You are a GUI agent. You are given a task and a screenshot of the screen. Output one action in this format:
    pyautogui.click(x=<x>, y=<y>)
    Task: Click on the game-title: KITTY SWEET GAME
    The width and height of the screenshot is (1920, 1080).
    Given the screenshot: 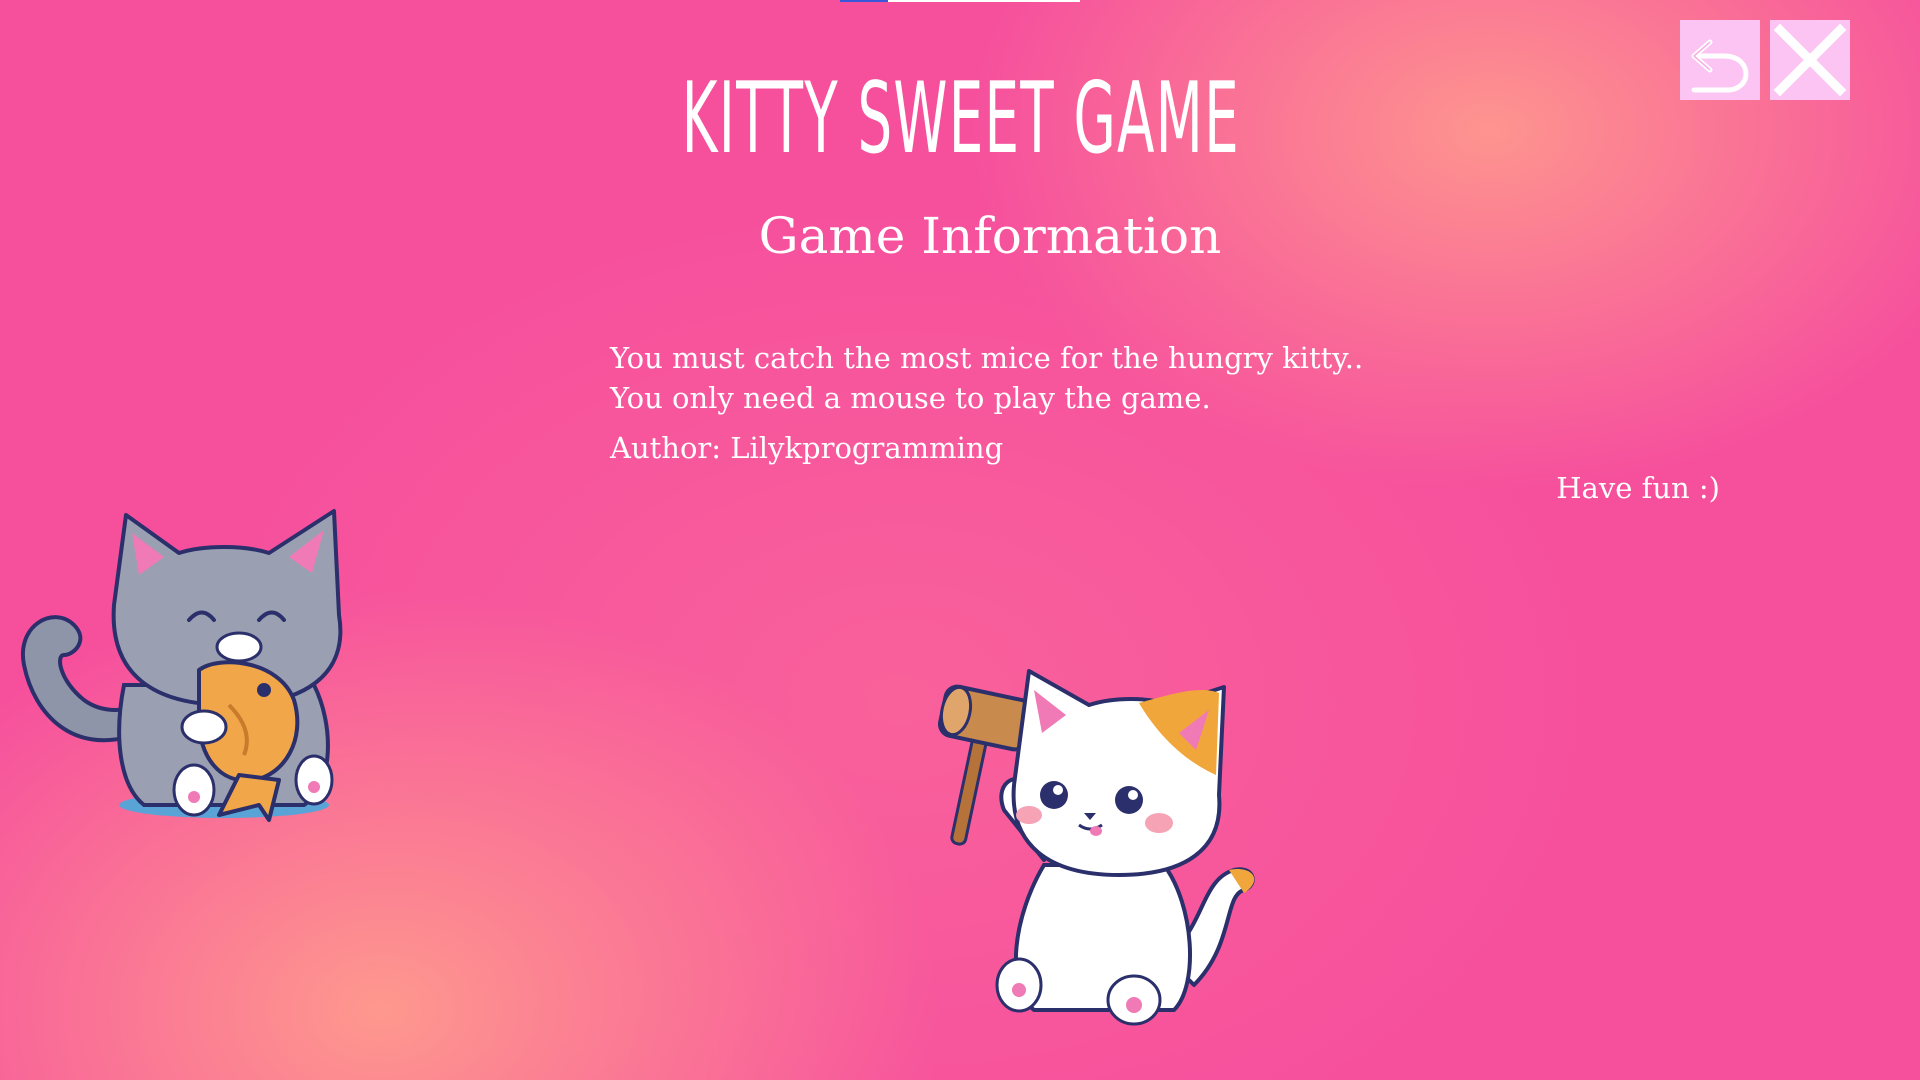 What is the action you would take?
    pyautogui.click(x=960, y=119)
    